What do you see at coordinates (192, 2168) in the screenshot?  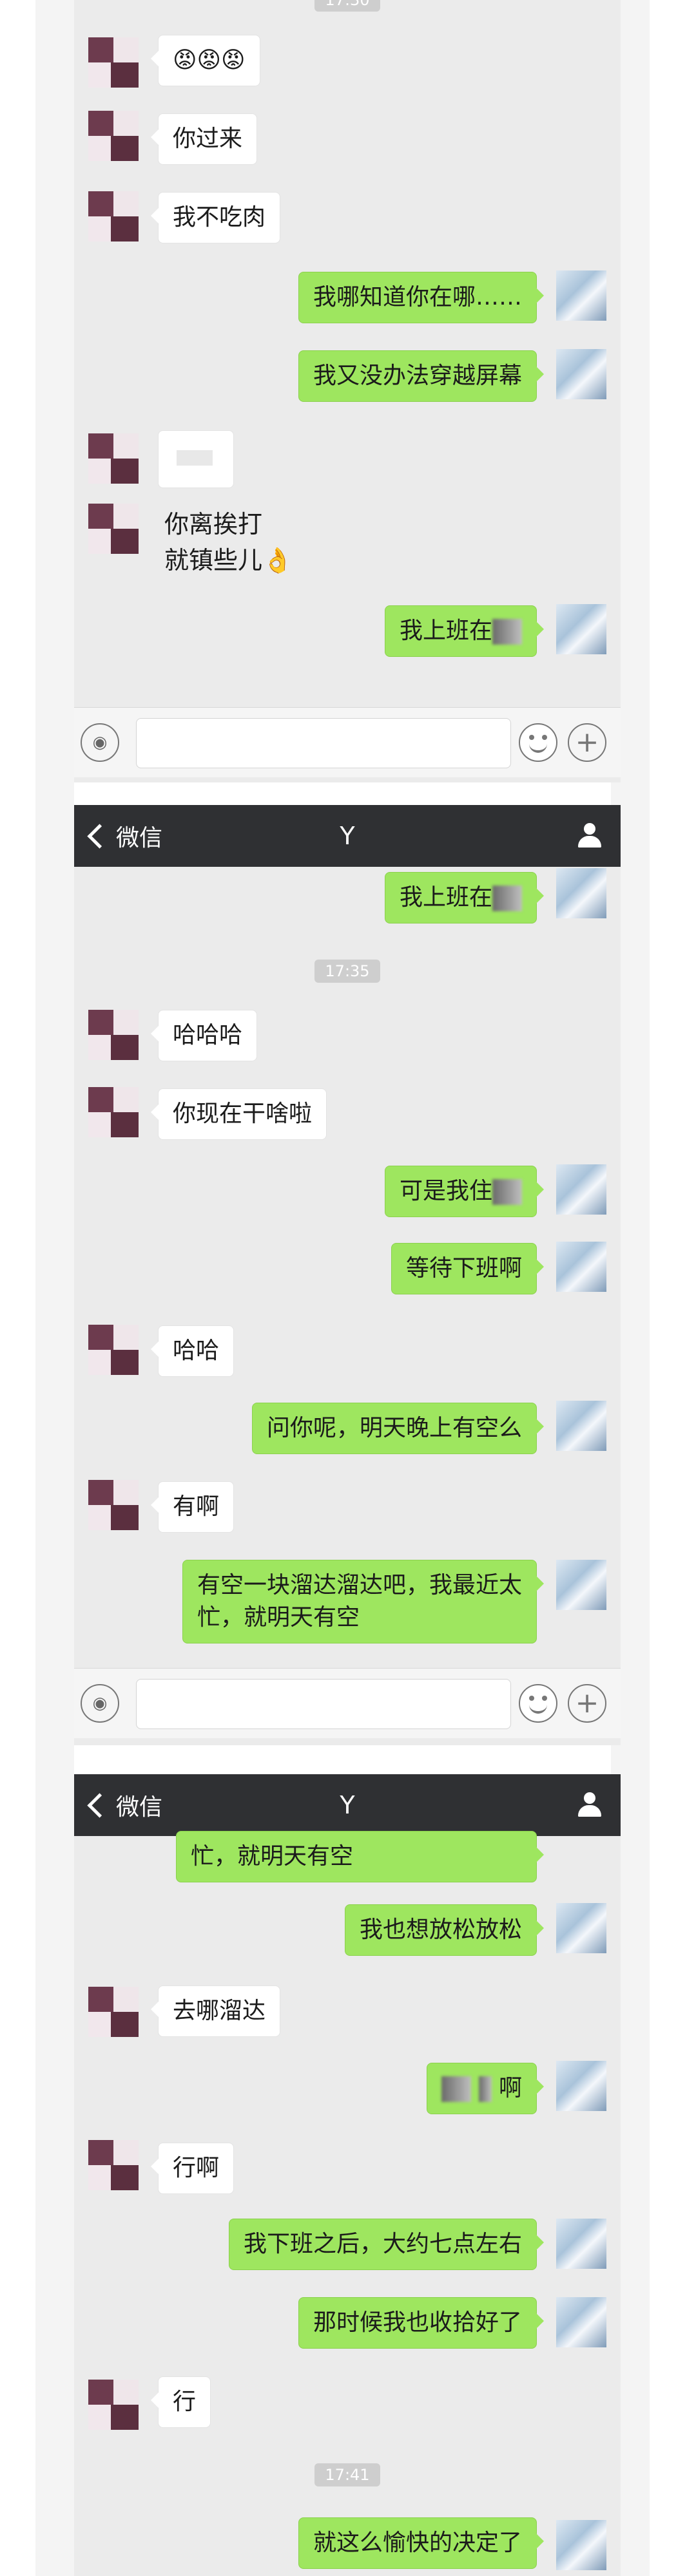 I see `message-bubble: 行啊` at bounding box center [192, 2168].